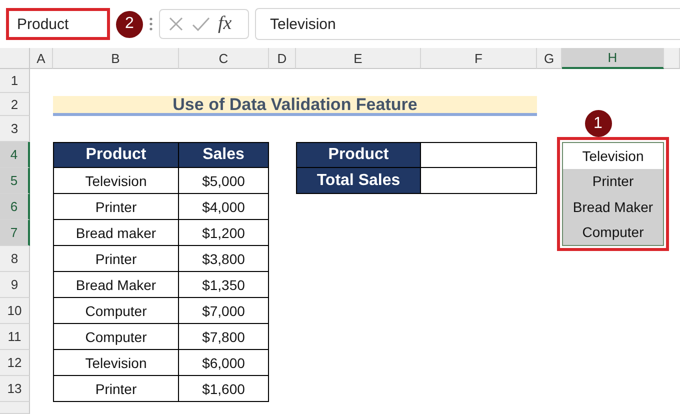  What do you see at coordinates (224, 181) in the screenshot?
I see `table-cell: $5,000` at bounding box center [224, 181].